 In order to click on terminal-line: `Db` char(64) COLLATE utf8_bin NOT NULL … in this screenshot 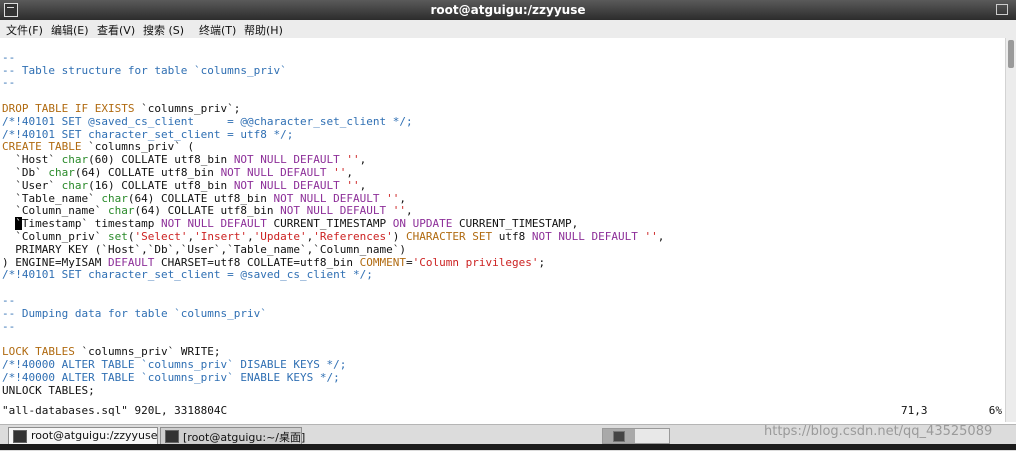, I will do `click(177, 172)`.